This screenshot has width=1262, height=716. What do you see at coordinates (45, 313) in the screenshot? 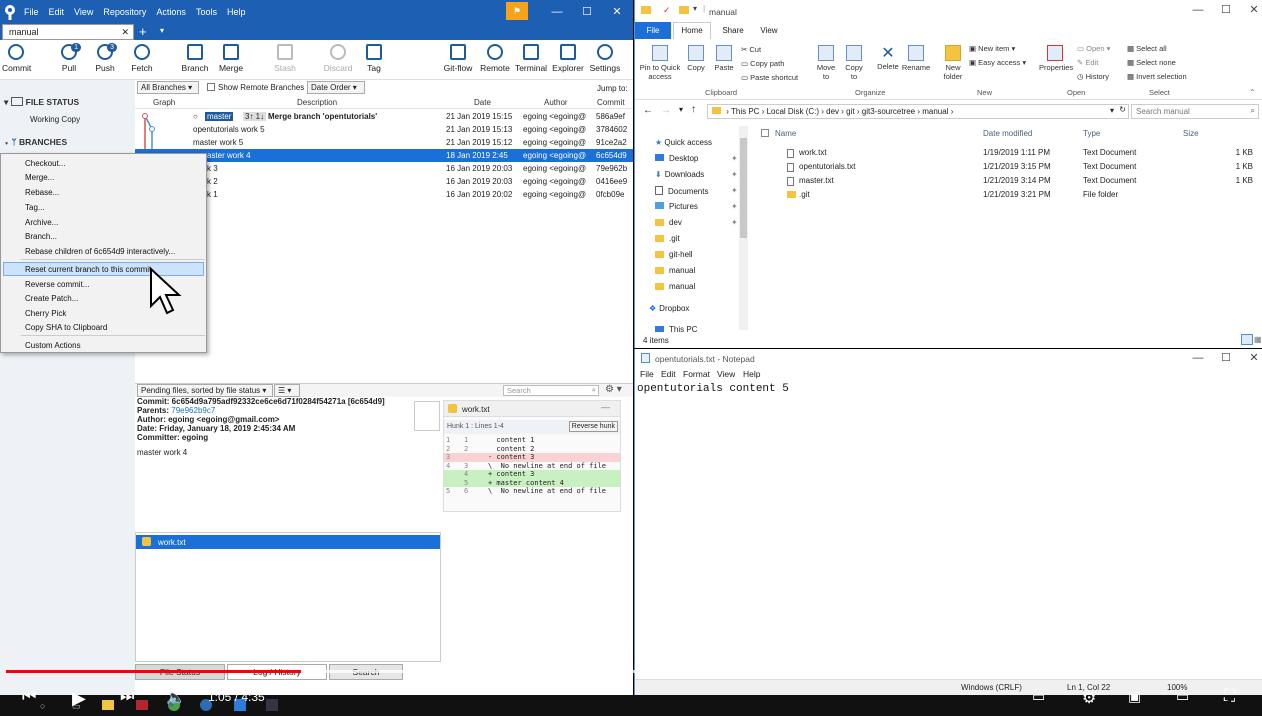
I see `menu-item-cherry-pick: Cherry Pick` at bounding box center [45, 313].